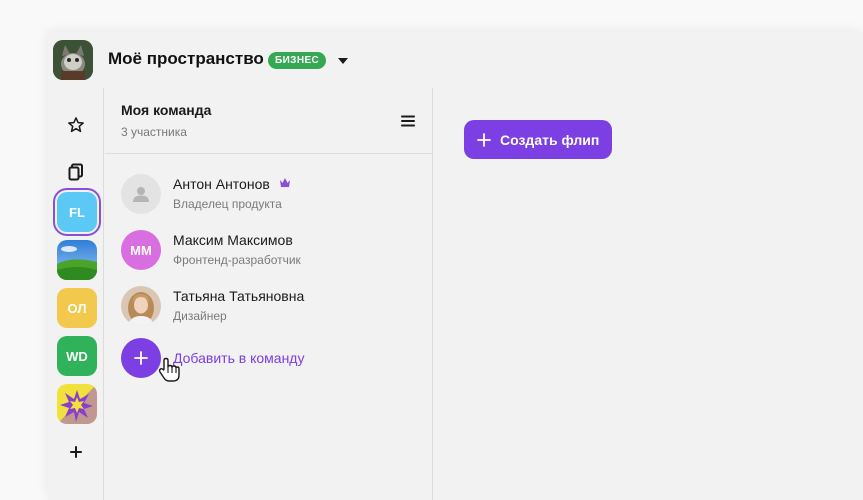  Describe the element at coordinates (141, 194) in the screenshot. I see `avatar-placeholder-icon` at that location.